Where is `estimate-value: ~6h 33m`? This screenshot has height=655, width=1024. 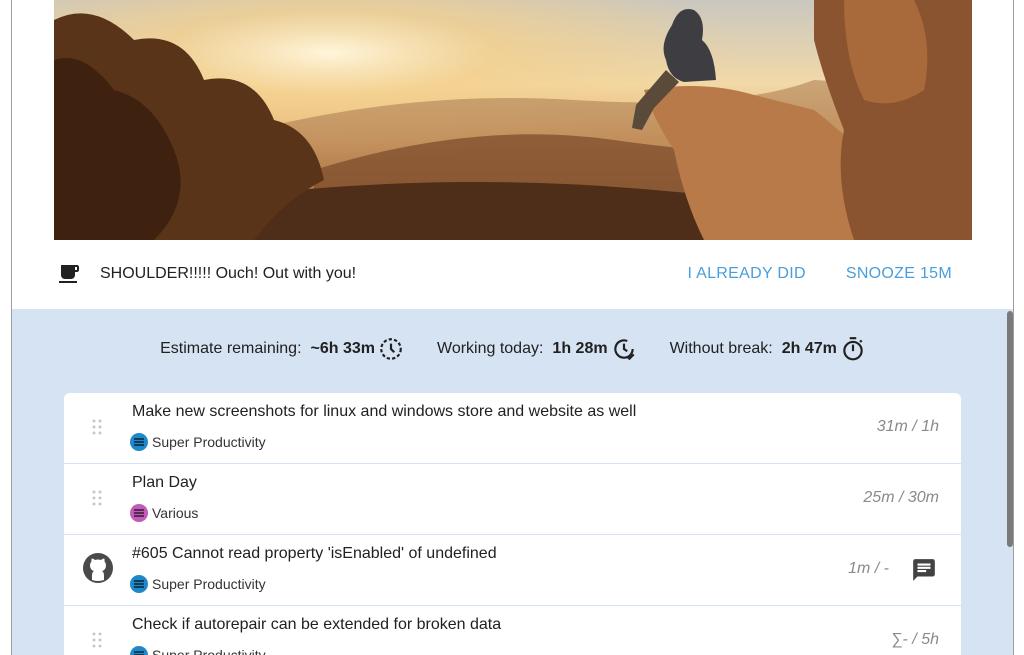 estimate-value: ~6h 33m is located at coordinates (342, 348).